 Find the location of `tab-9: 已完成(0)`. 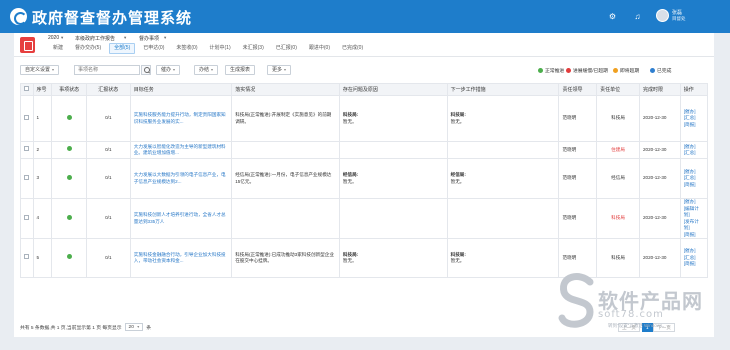

tab-9: 已完成(0) is located at coordinates (352, 48).